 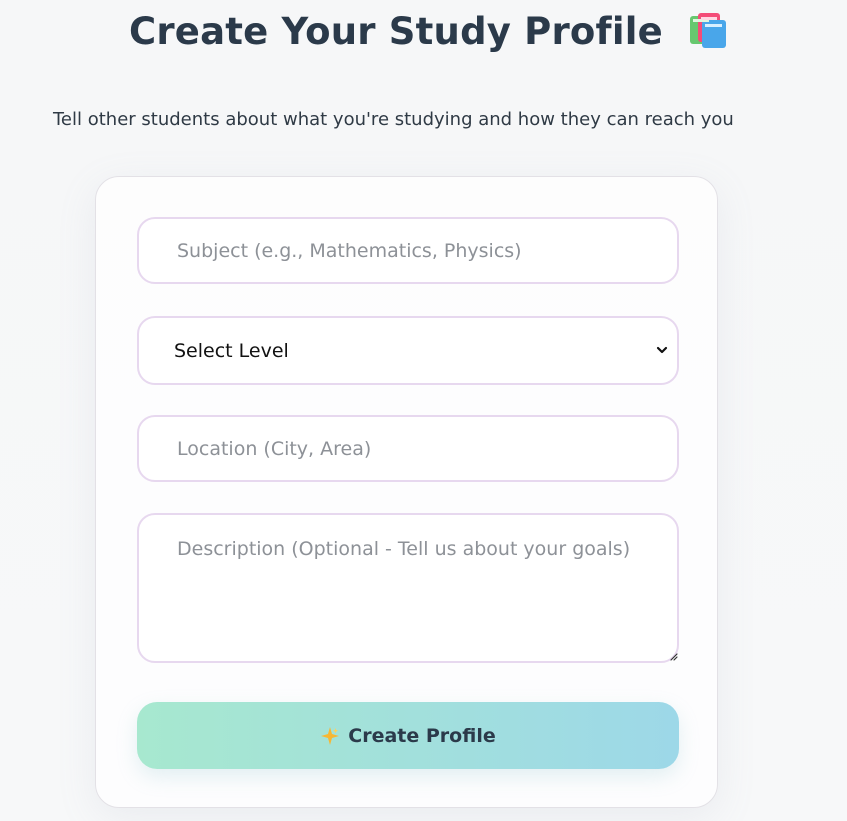 I want to click on level-select-value: Select Level, so click(x=231, y=351).